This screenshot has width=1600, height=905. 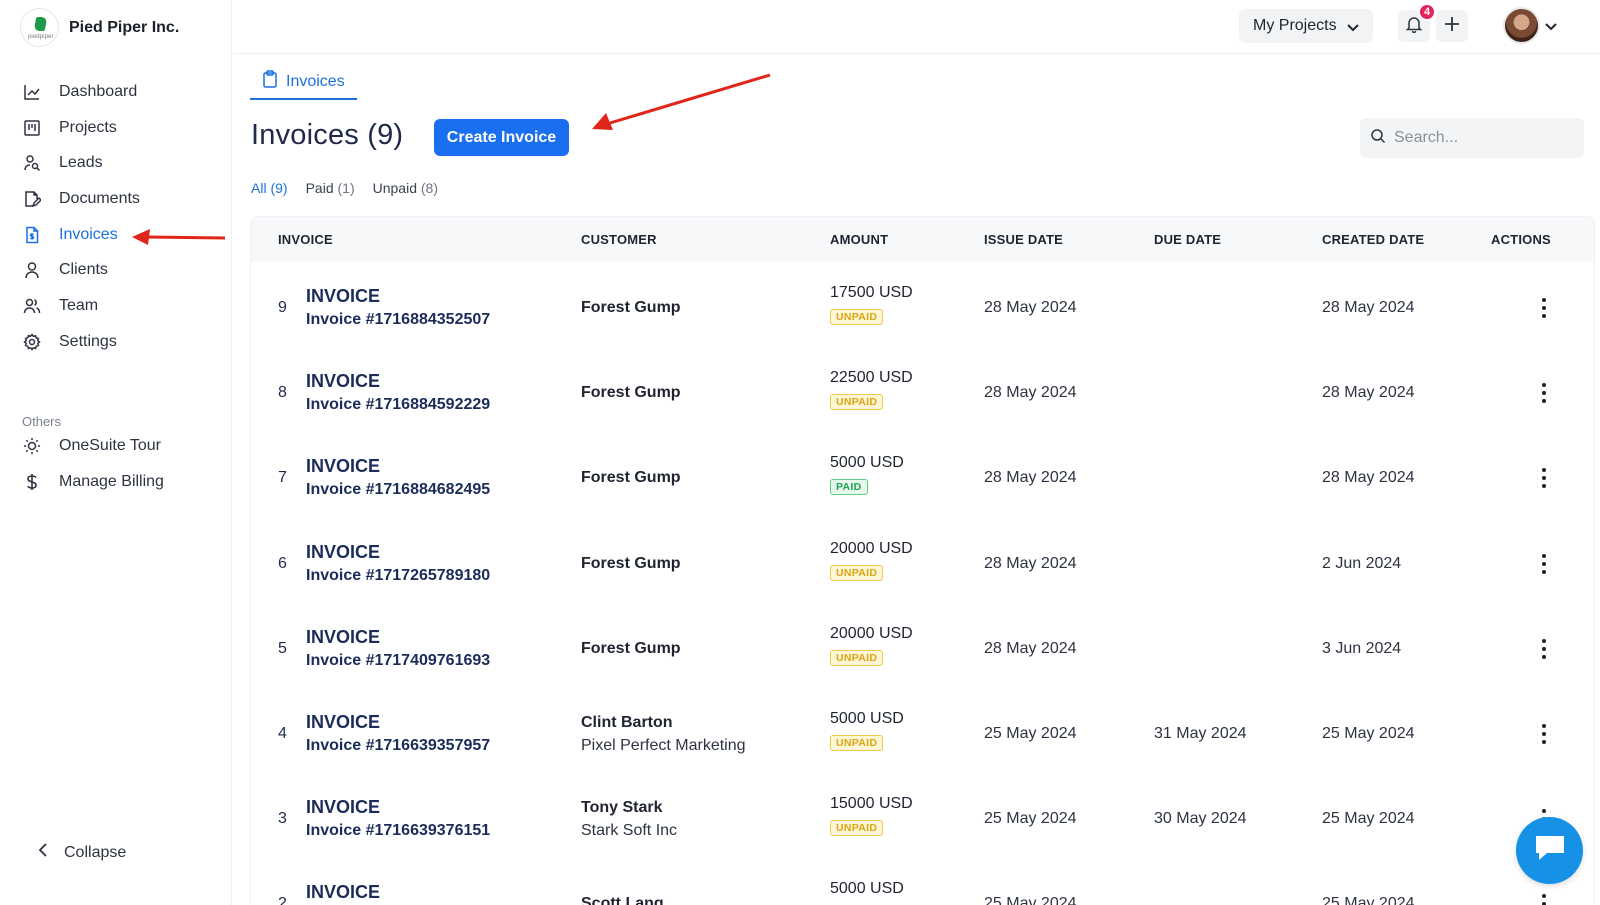 I want to click on invoice-number-link: Invoice #1716884682495, so click(x=398, y=490).